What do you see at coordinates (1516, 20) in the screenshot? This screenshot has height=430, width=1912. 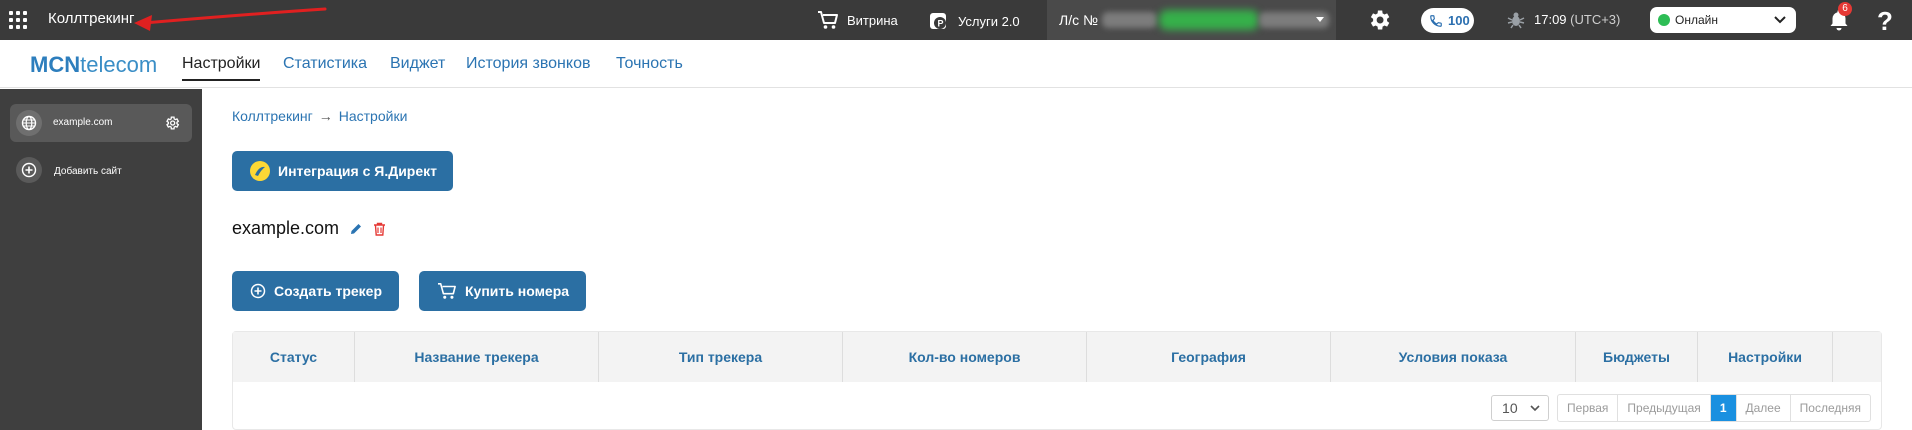 I see `bug-icon` at bounding box center [1516, 20].